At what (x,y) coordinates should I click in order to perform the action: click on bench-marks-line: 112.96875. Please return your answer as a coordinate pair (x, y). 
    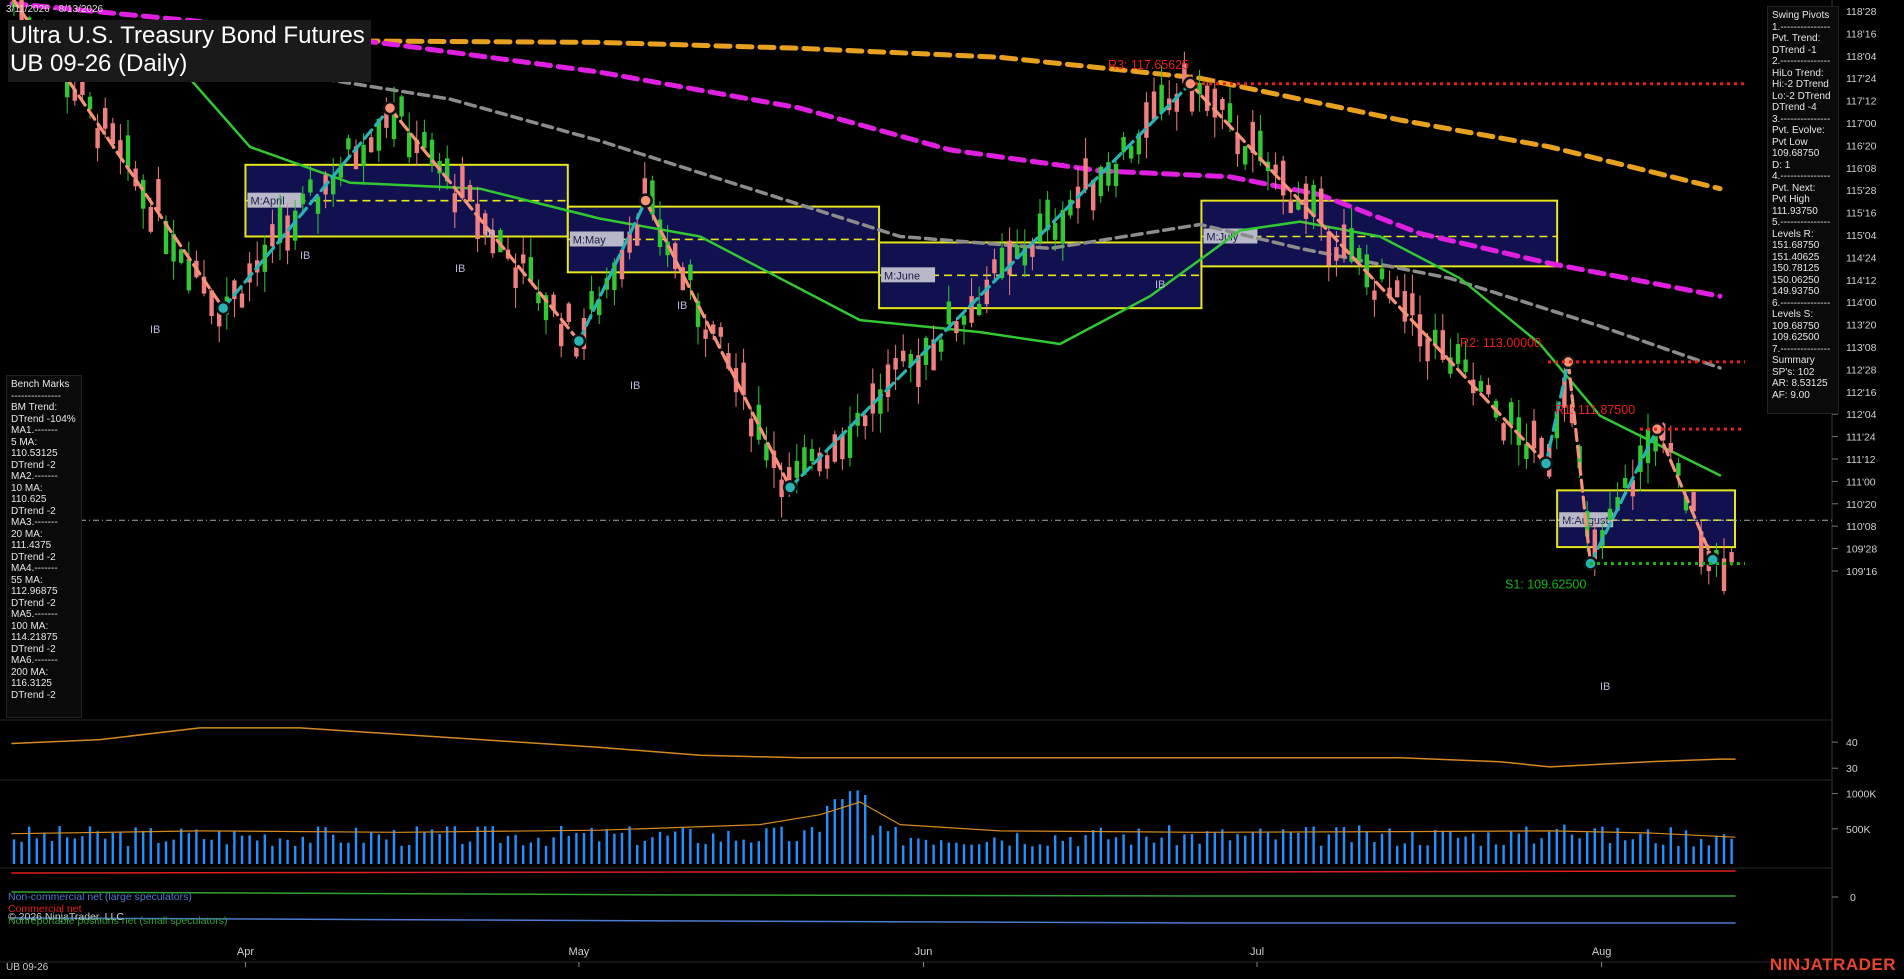
    Looking at the image, I should click on (34, 591).